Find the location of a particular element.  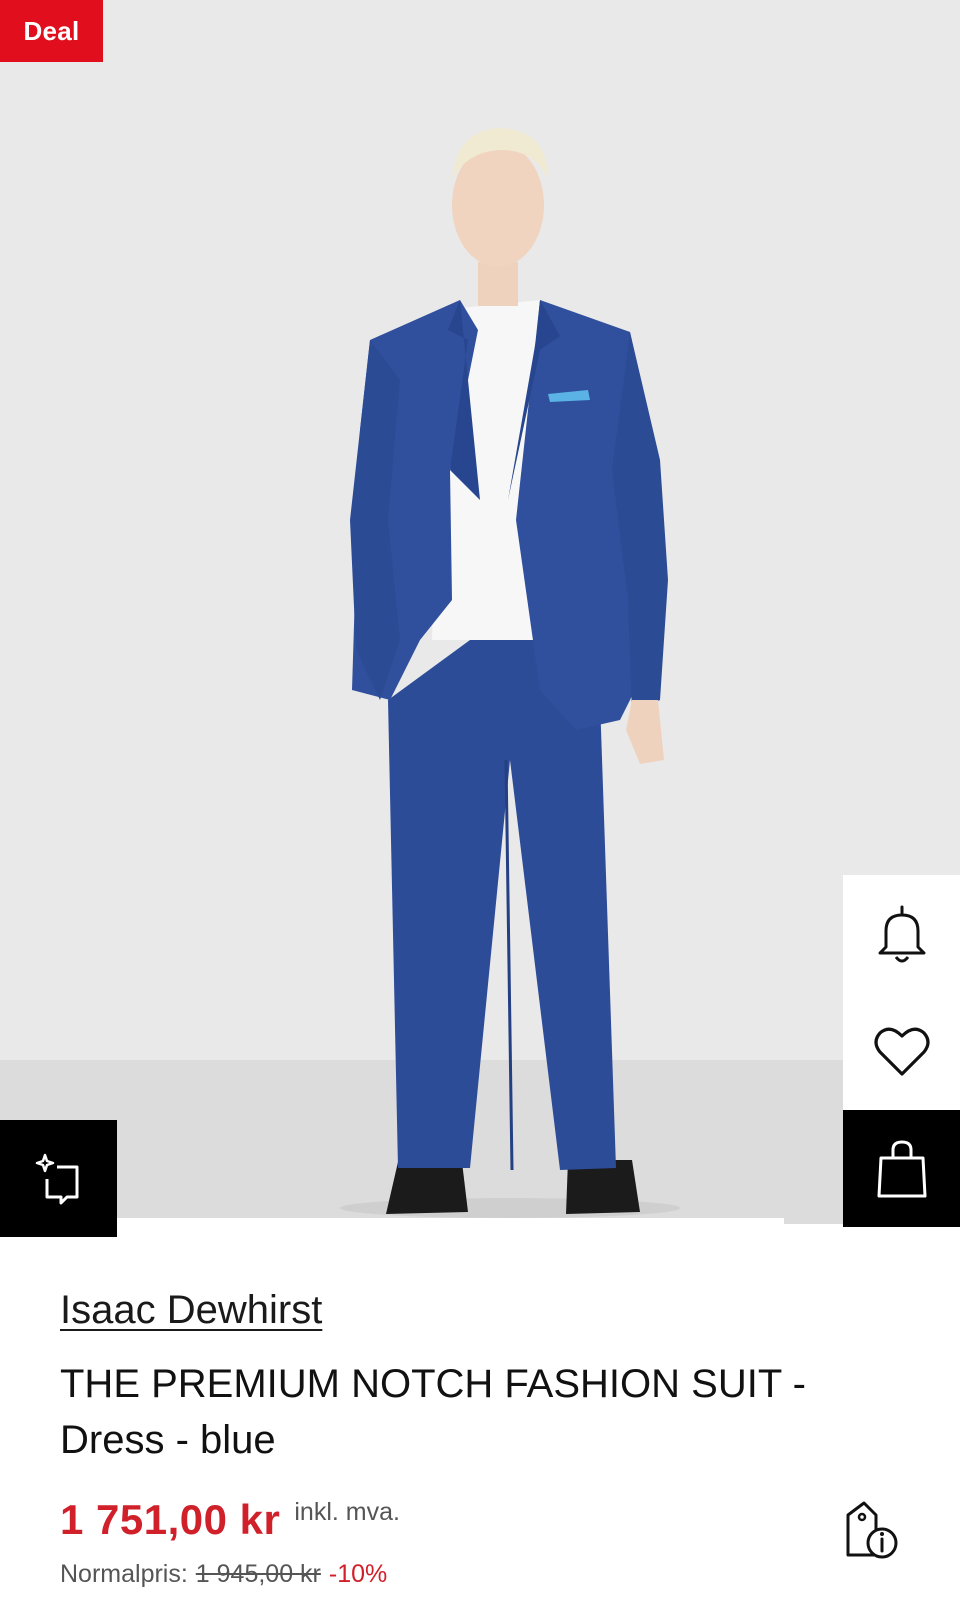

add-to-bag-button is located at coordinates (901, 1168).